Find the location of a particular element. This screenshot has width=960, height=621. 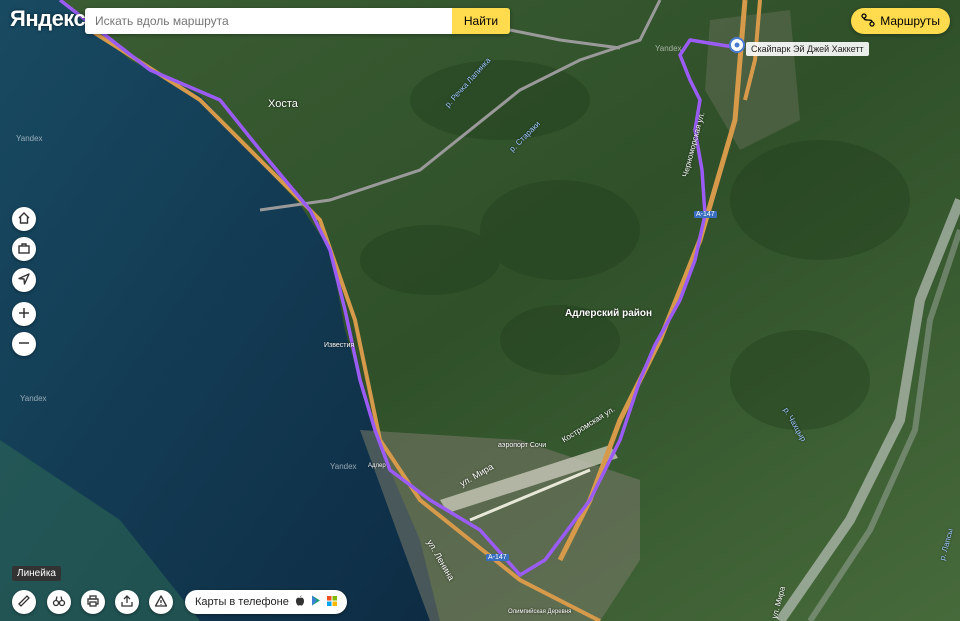

search-bar: Найти is located at coordinates (297, 21).